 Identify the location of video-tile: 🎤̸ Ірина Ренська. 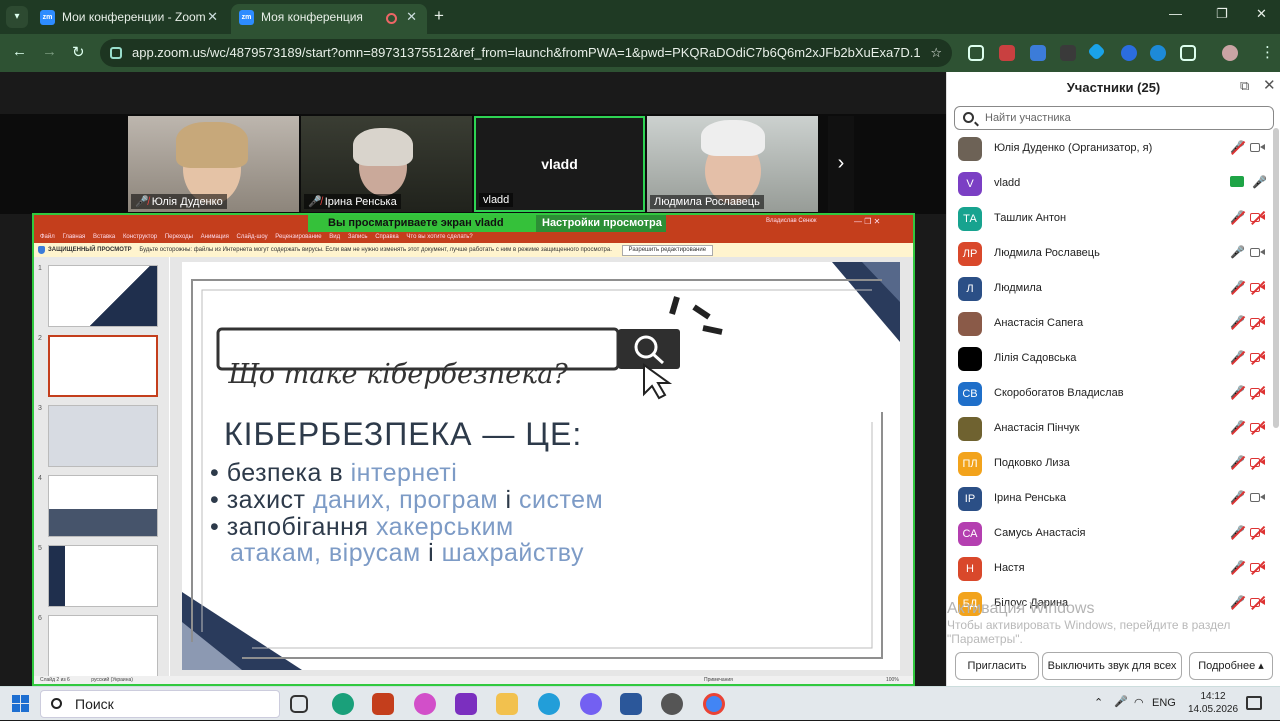
(386, 164).